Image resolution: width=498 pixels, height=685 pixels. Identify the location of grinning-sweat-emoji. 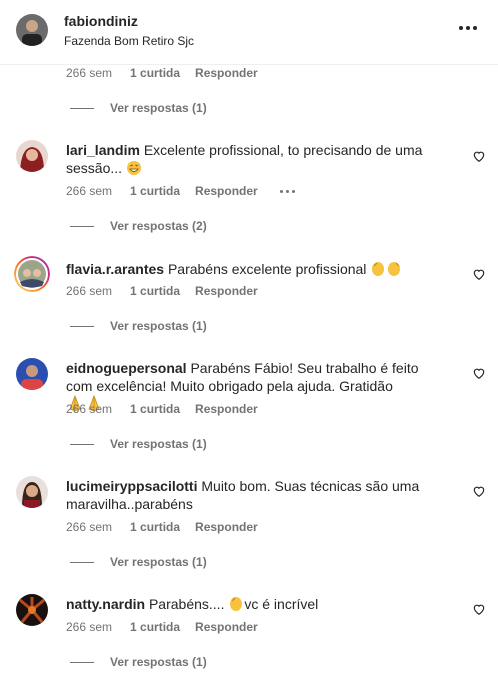
(133, 168).